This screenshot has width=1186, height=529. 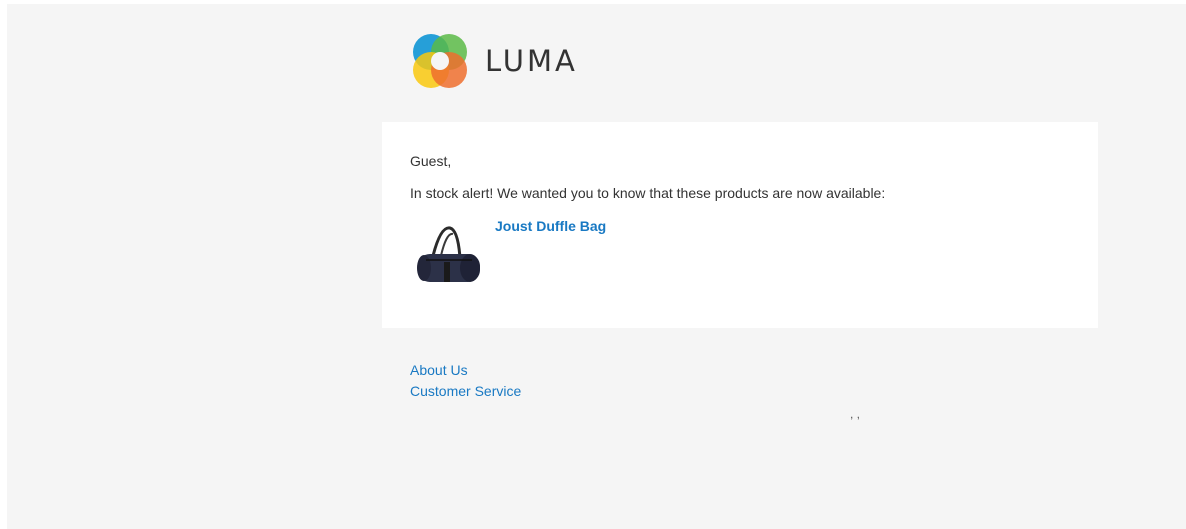 I want to click on store-address: , ,, so click(x=855, y=414).